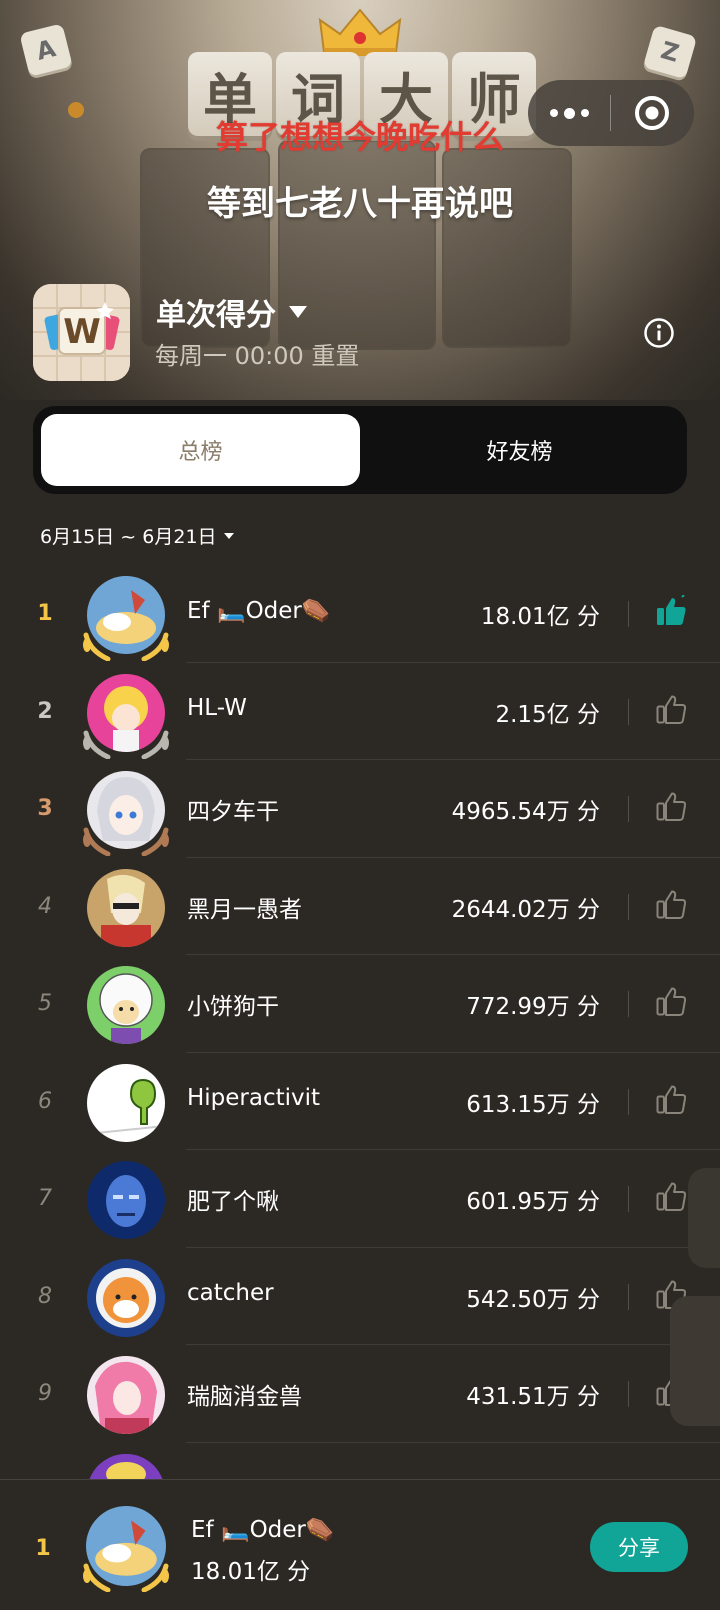  Describe the element at coordinates (45, 613) in the screenshot. I see `rank-number: 1` at that location.